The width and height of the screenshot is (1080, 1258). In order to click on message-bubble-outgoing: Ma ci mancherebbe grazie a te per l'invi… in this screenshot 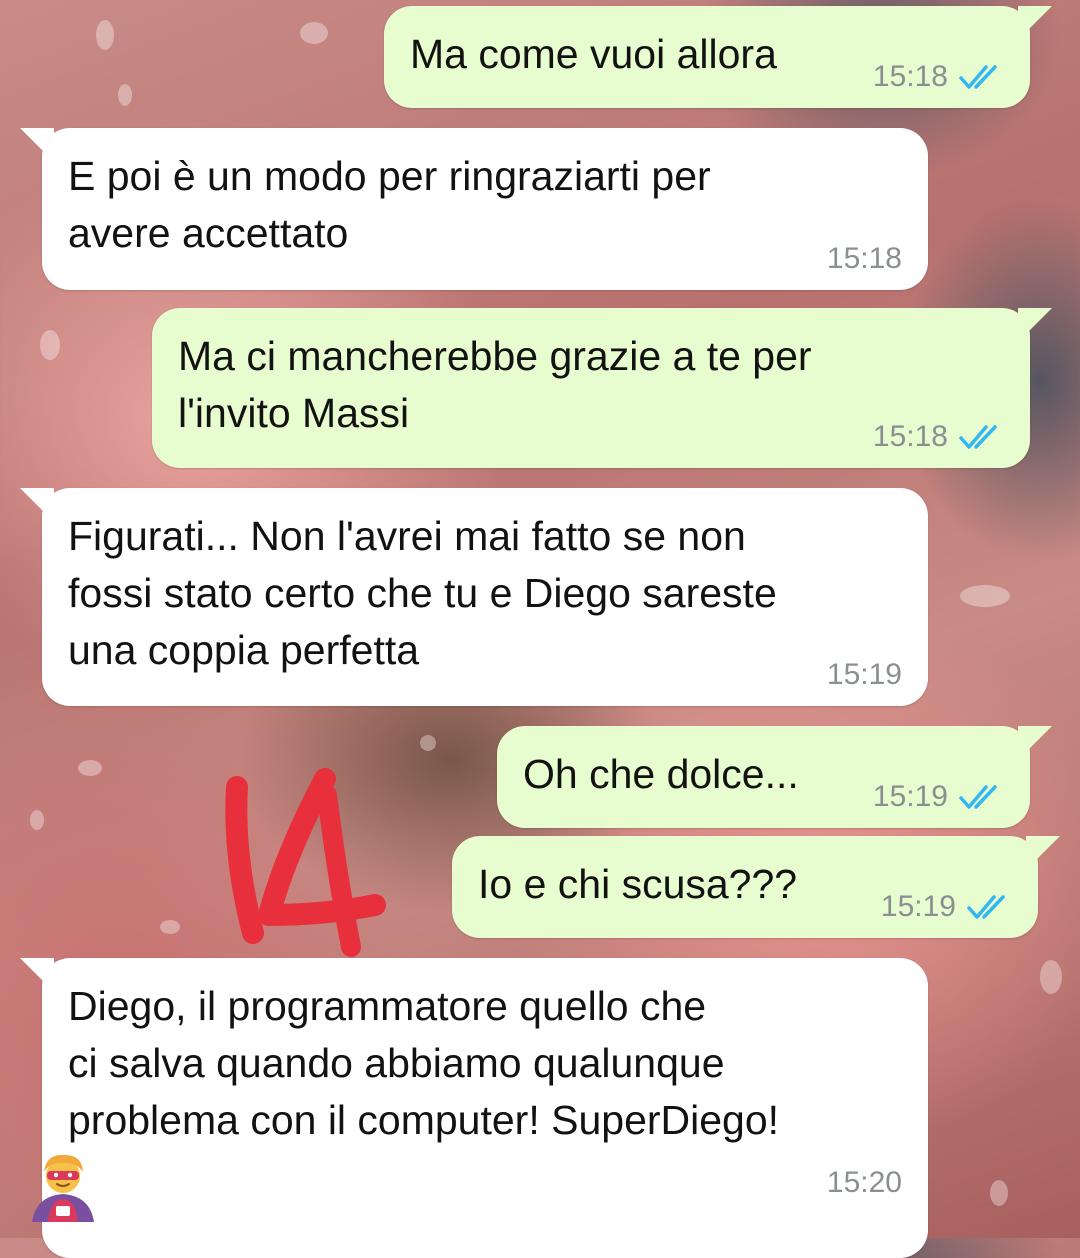, I will do `click(602, 388)`.